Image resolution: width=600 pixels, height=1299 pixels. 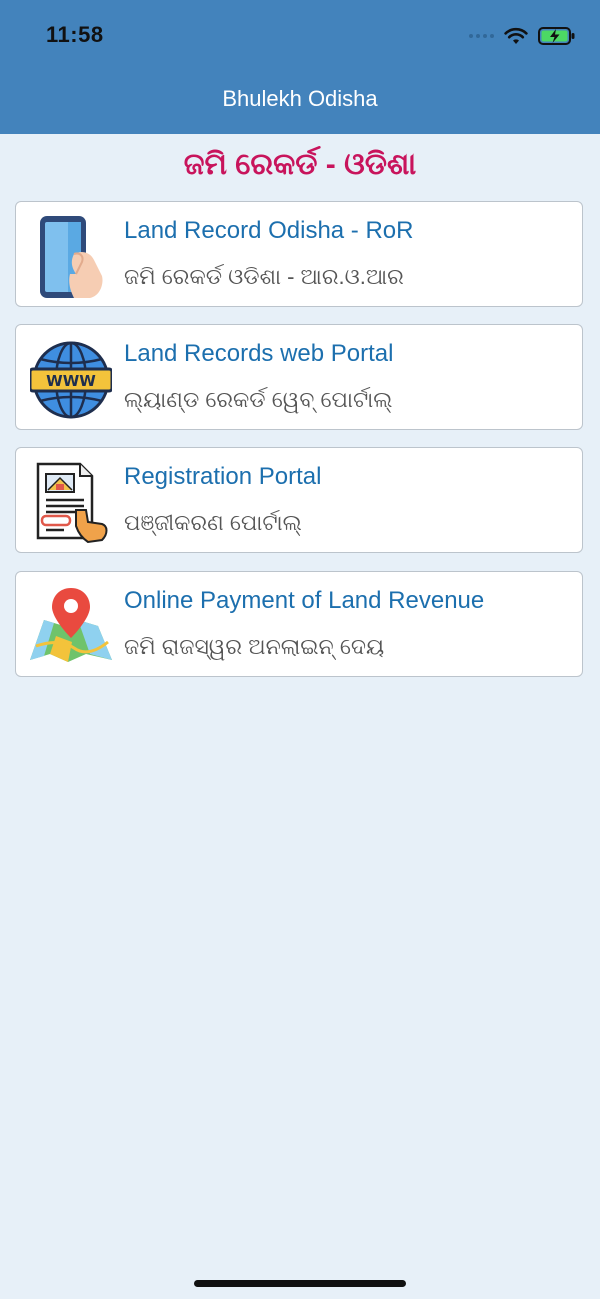 What do you see at coordinates (556, 36) in the screenshot?
I see `battery-charging-icon` at bounding box center [556, 36].